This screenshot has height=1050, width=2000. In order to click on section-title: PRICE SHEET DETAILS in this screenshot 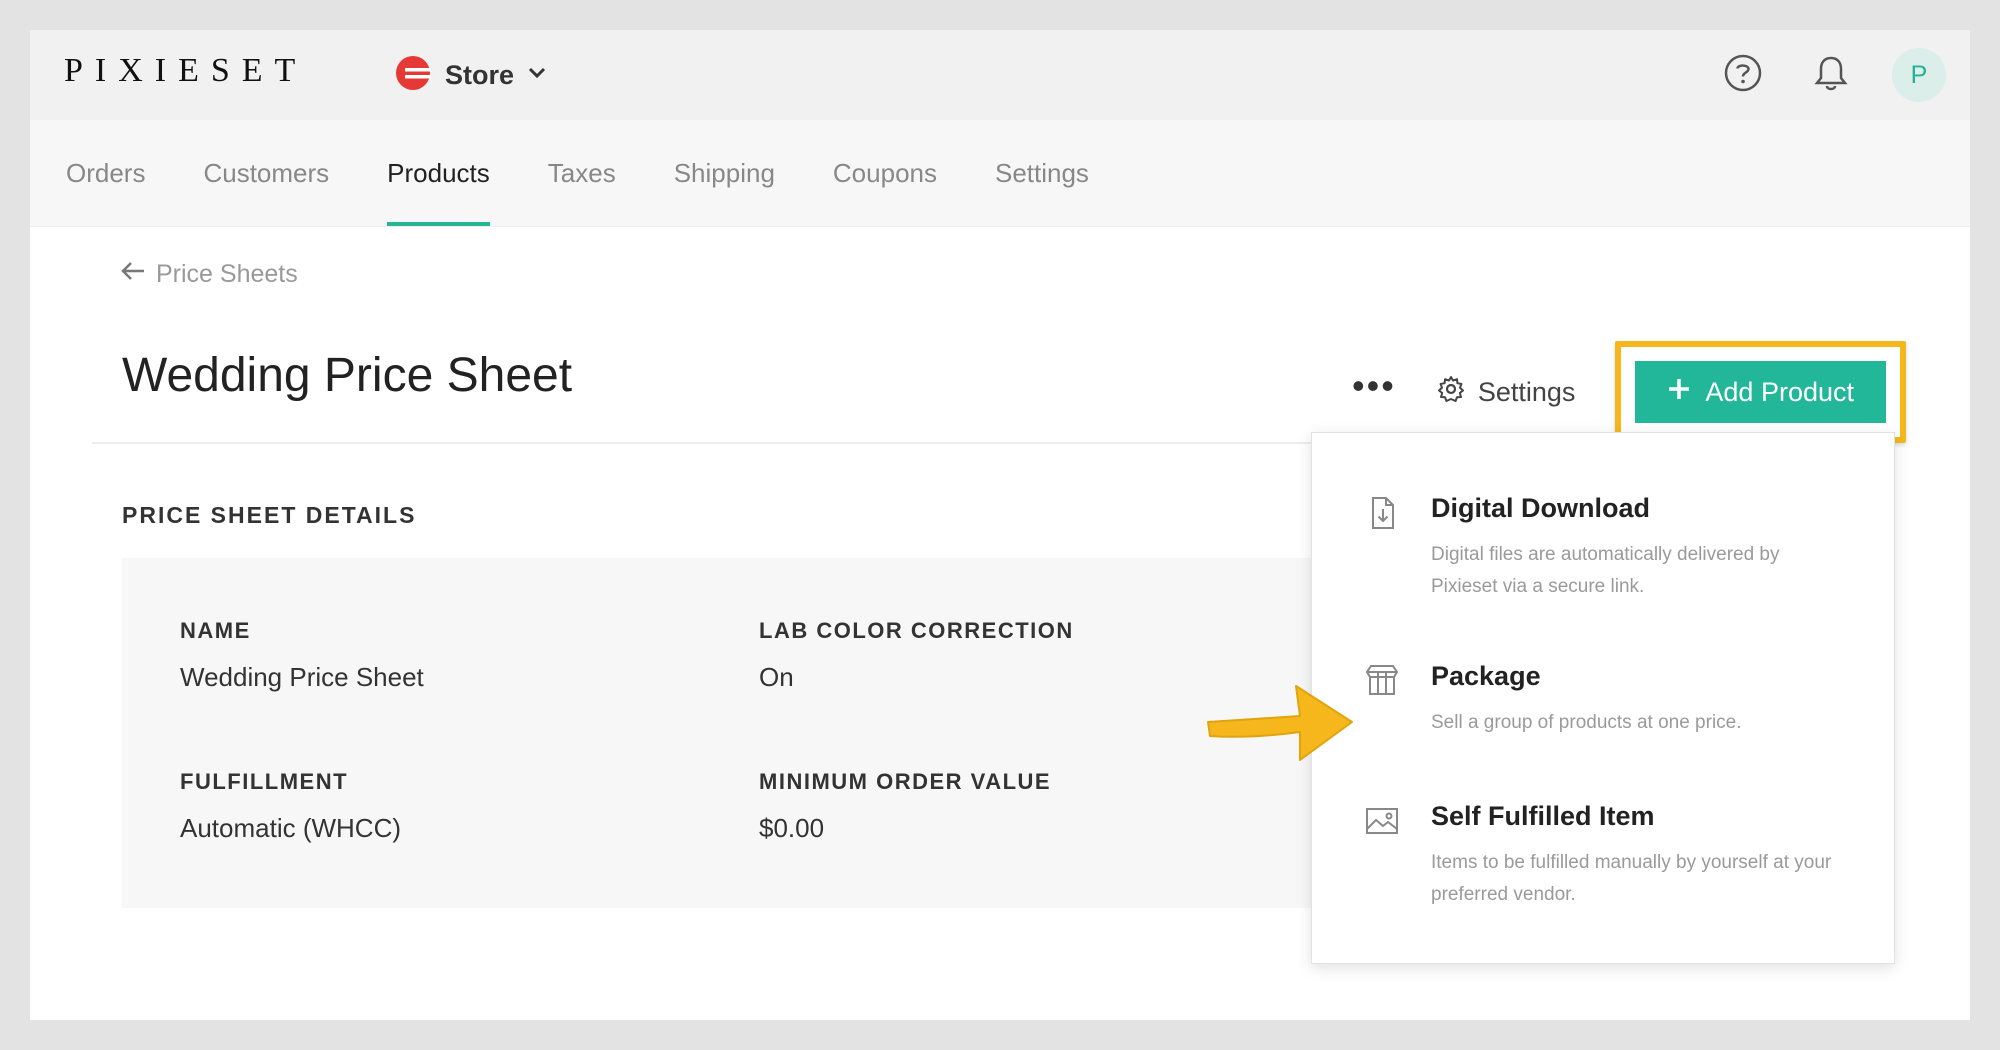, I will do `click(269, 515)`.